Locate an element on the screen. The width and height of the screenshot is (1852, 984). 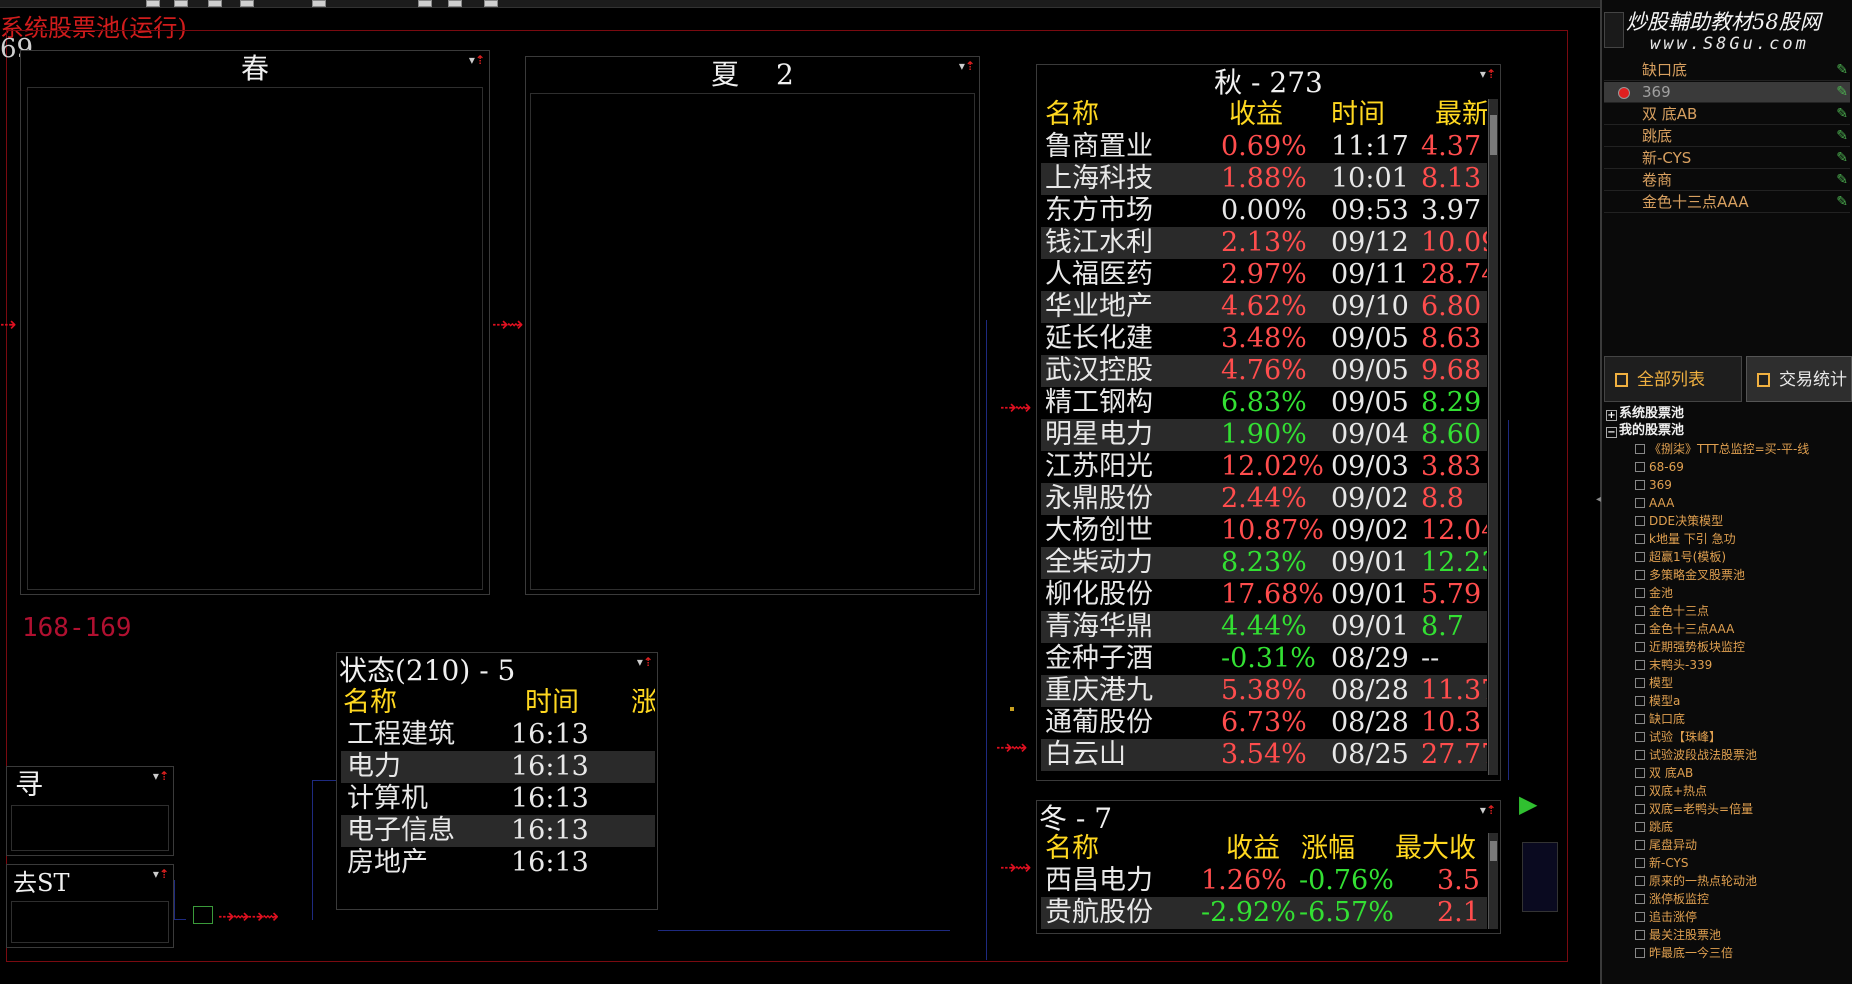
tree-item: k地量 下引 急功 is located at coordinates (1685, 539).